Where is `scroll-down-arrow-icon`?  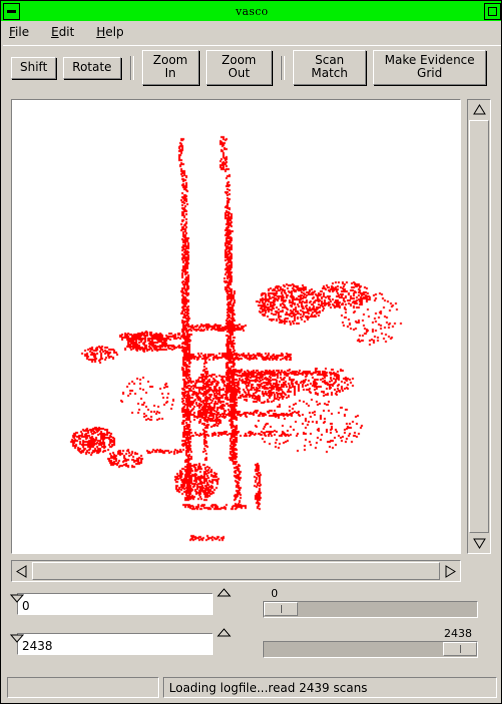 scroll-down-arrow-icon is located at coordinates (479, 543).